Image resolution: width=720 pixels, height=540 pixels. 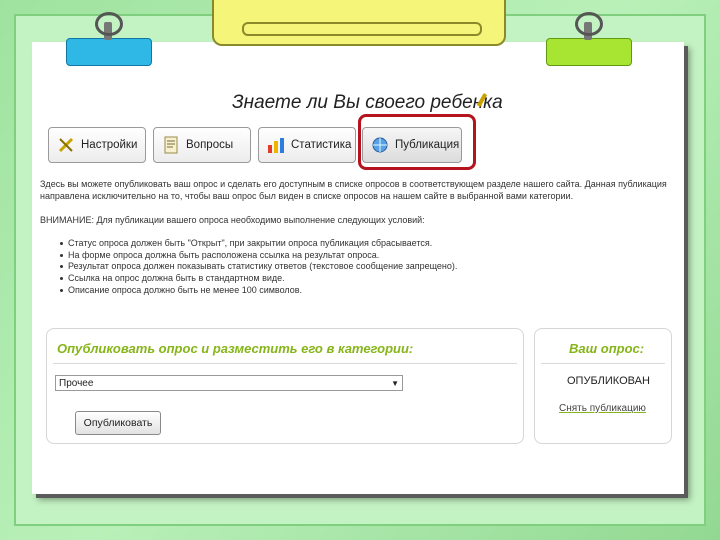 What do you see at coordinates (76, 383) in the screenshot?
I see `category-select-value: Прочее` at bounding box center [76, 383].